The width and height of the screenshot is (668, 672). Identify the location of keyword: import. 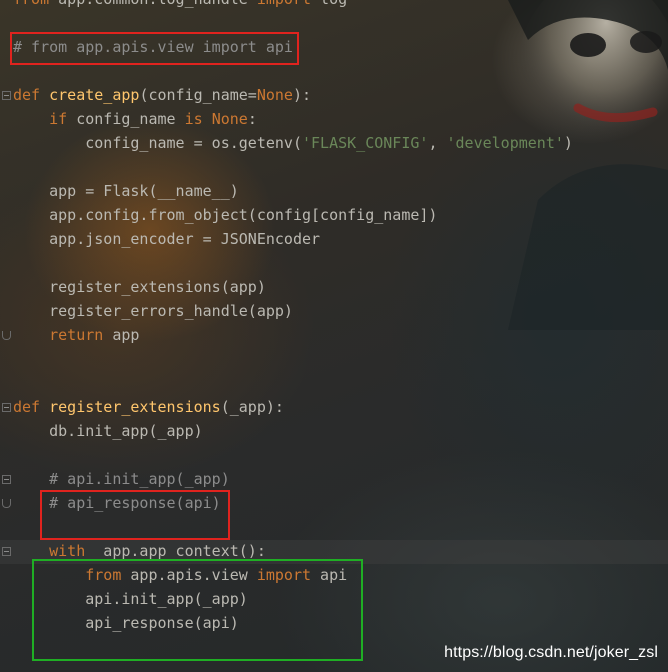
(284, 4).